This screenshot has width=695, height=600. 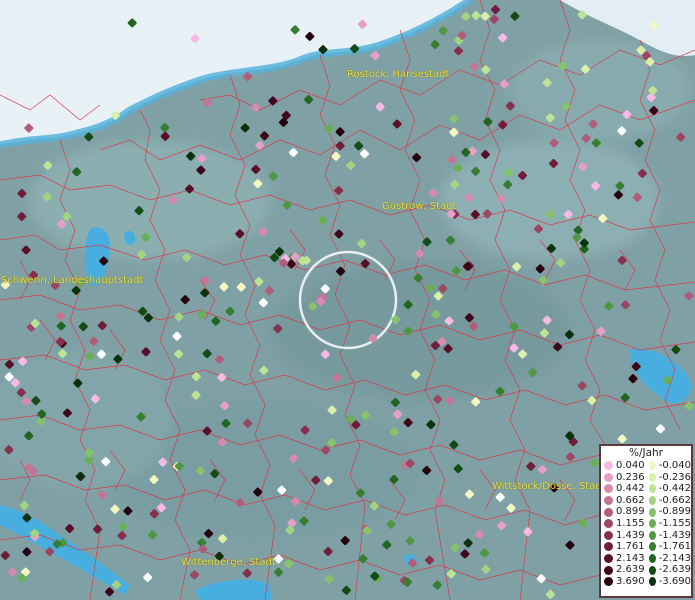 I want to click on legend-item-negative: -2.143, so click(x=668, y=559).